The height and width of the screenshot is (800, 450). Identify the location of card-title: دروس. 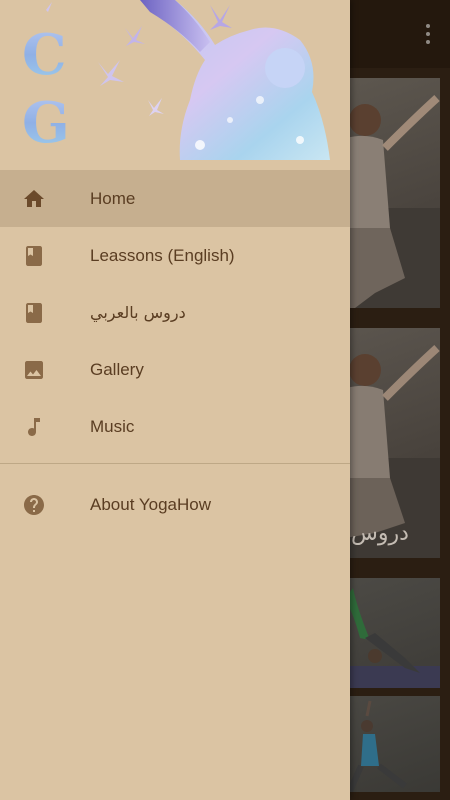
(380, 533).